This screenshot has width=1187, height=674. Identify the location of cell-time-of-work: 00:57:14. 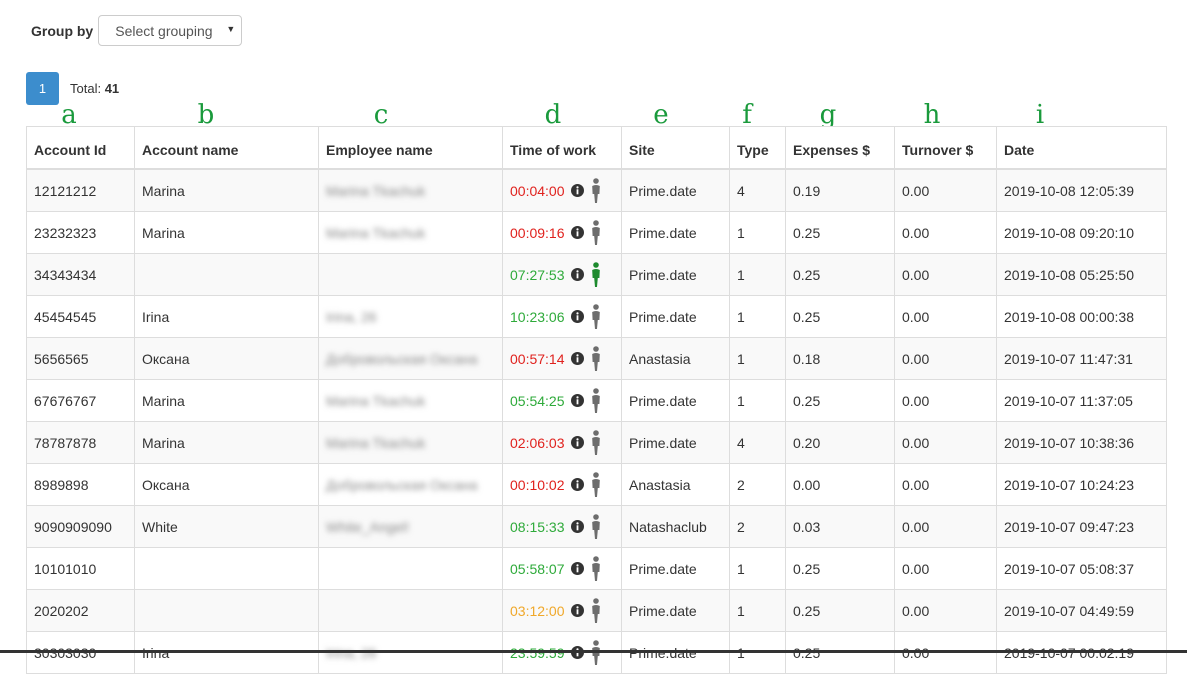
(562, 358).